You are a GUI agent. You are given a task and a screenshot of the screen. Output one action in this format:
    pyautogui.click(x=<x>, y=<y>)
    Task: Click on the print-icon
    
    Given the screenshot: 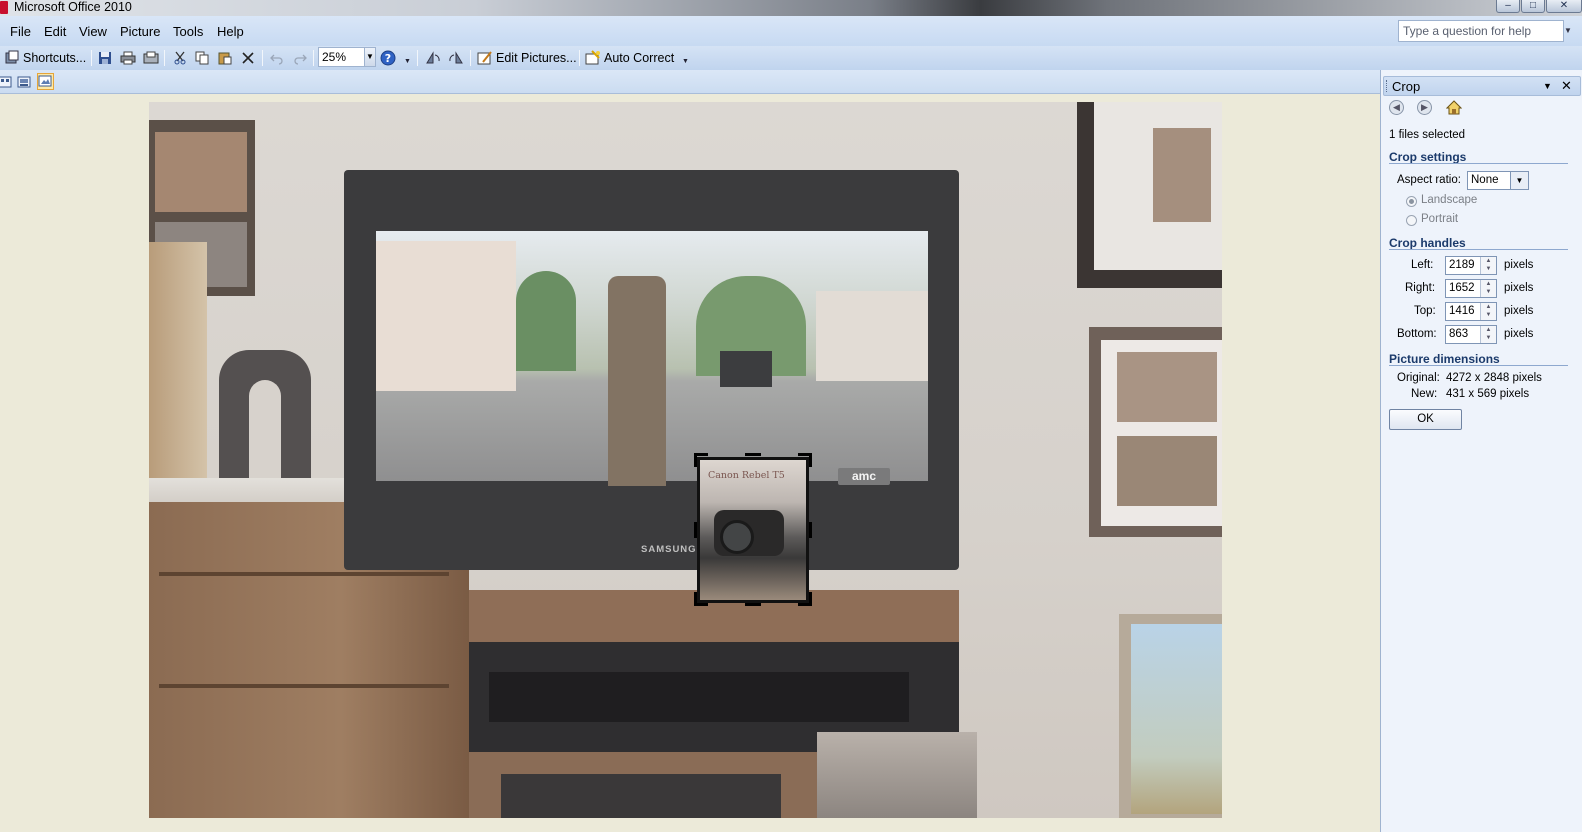 What is the action you would take?
    pyautogui.click(x=128, y=58)
    